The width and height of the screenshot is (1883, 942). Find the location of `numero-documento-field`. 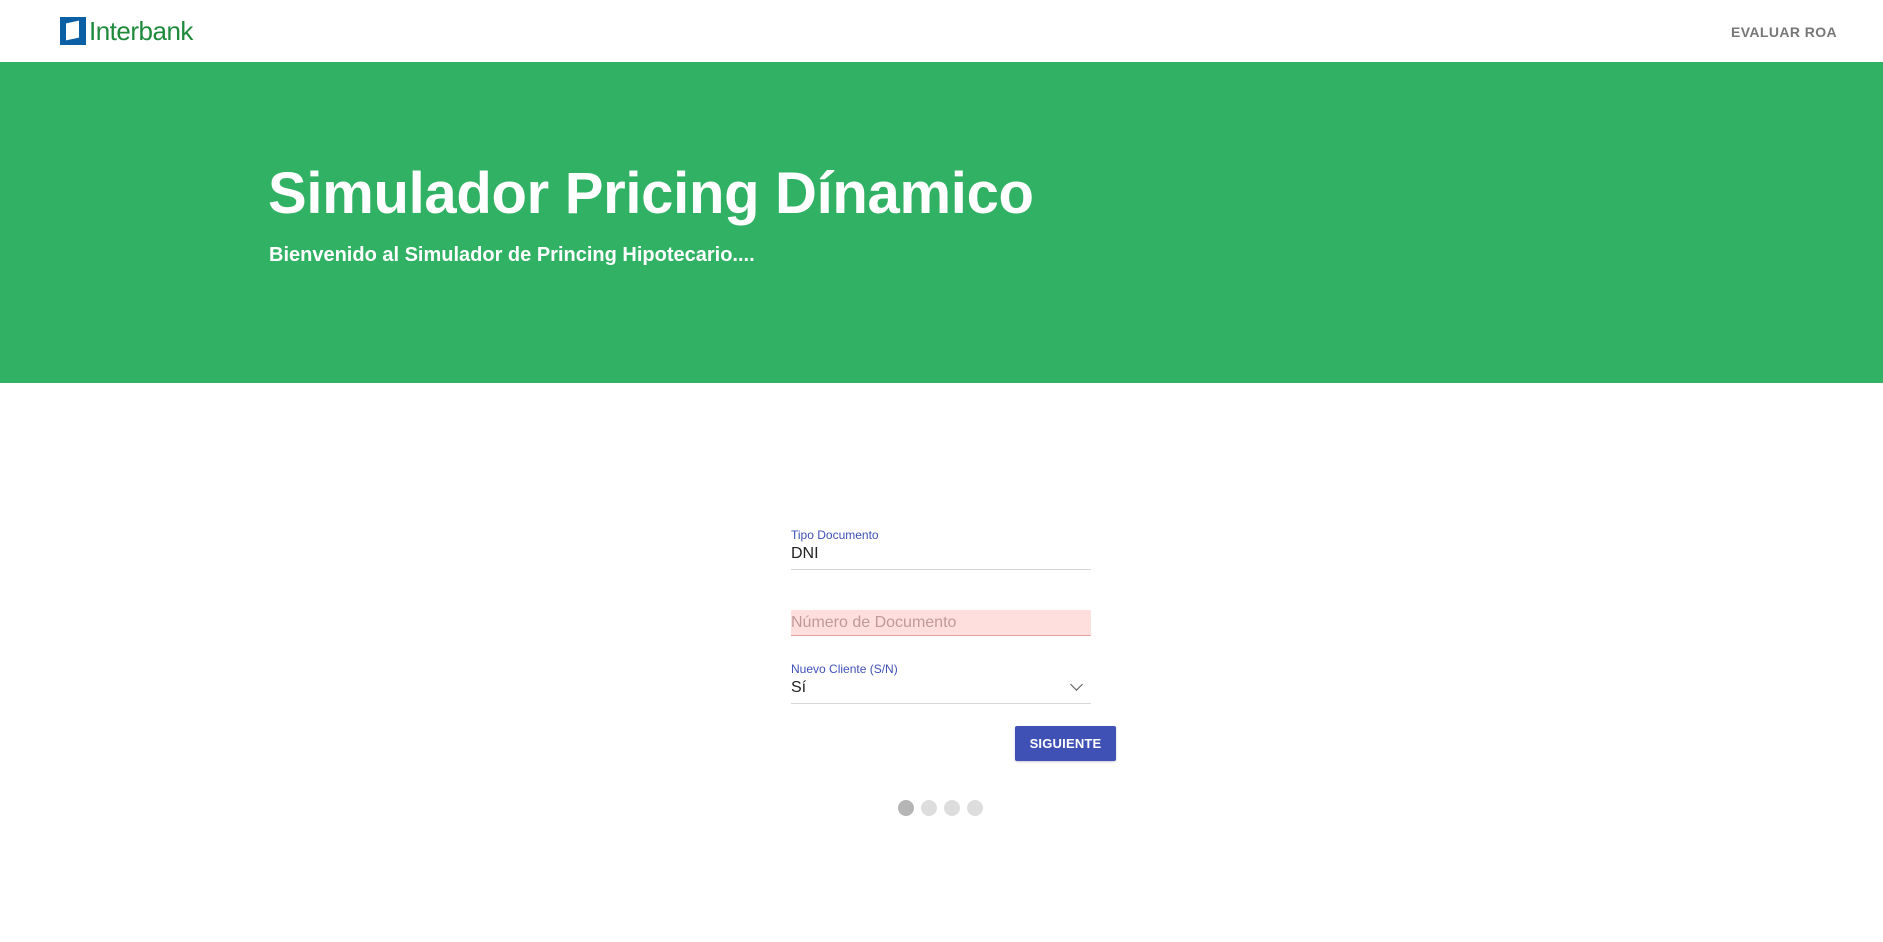

numero-documento-field is located at coordinates (941, 623).